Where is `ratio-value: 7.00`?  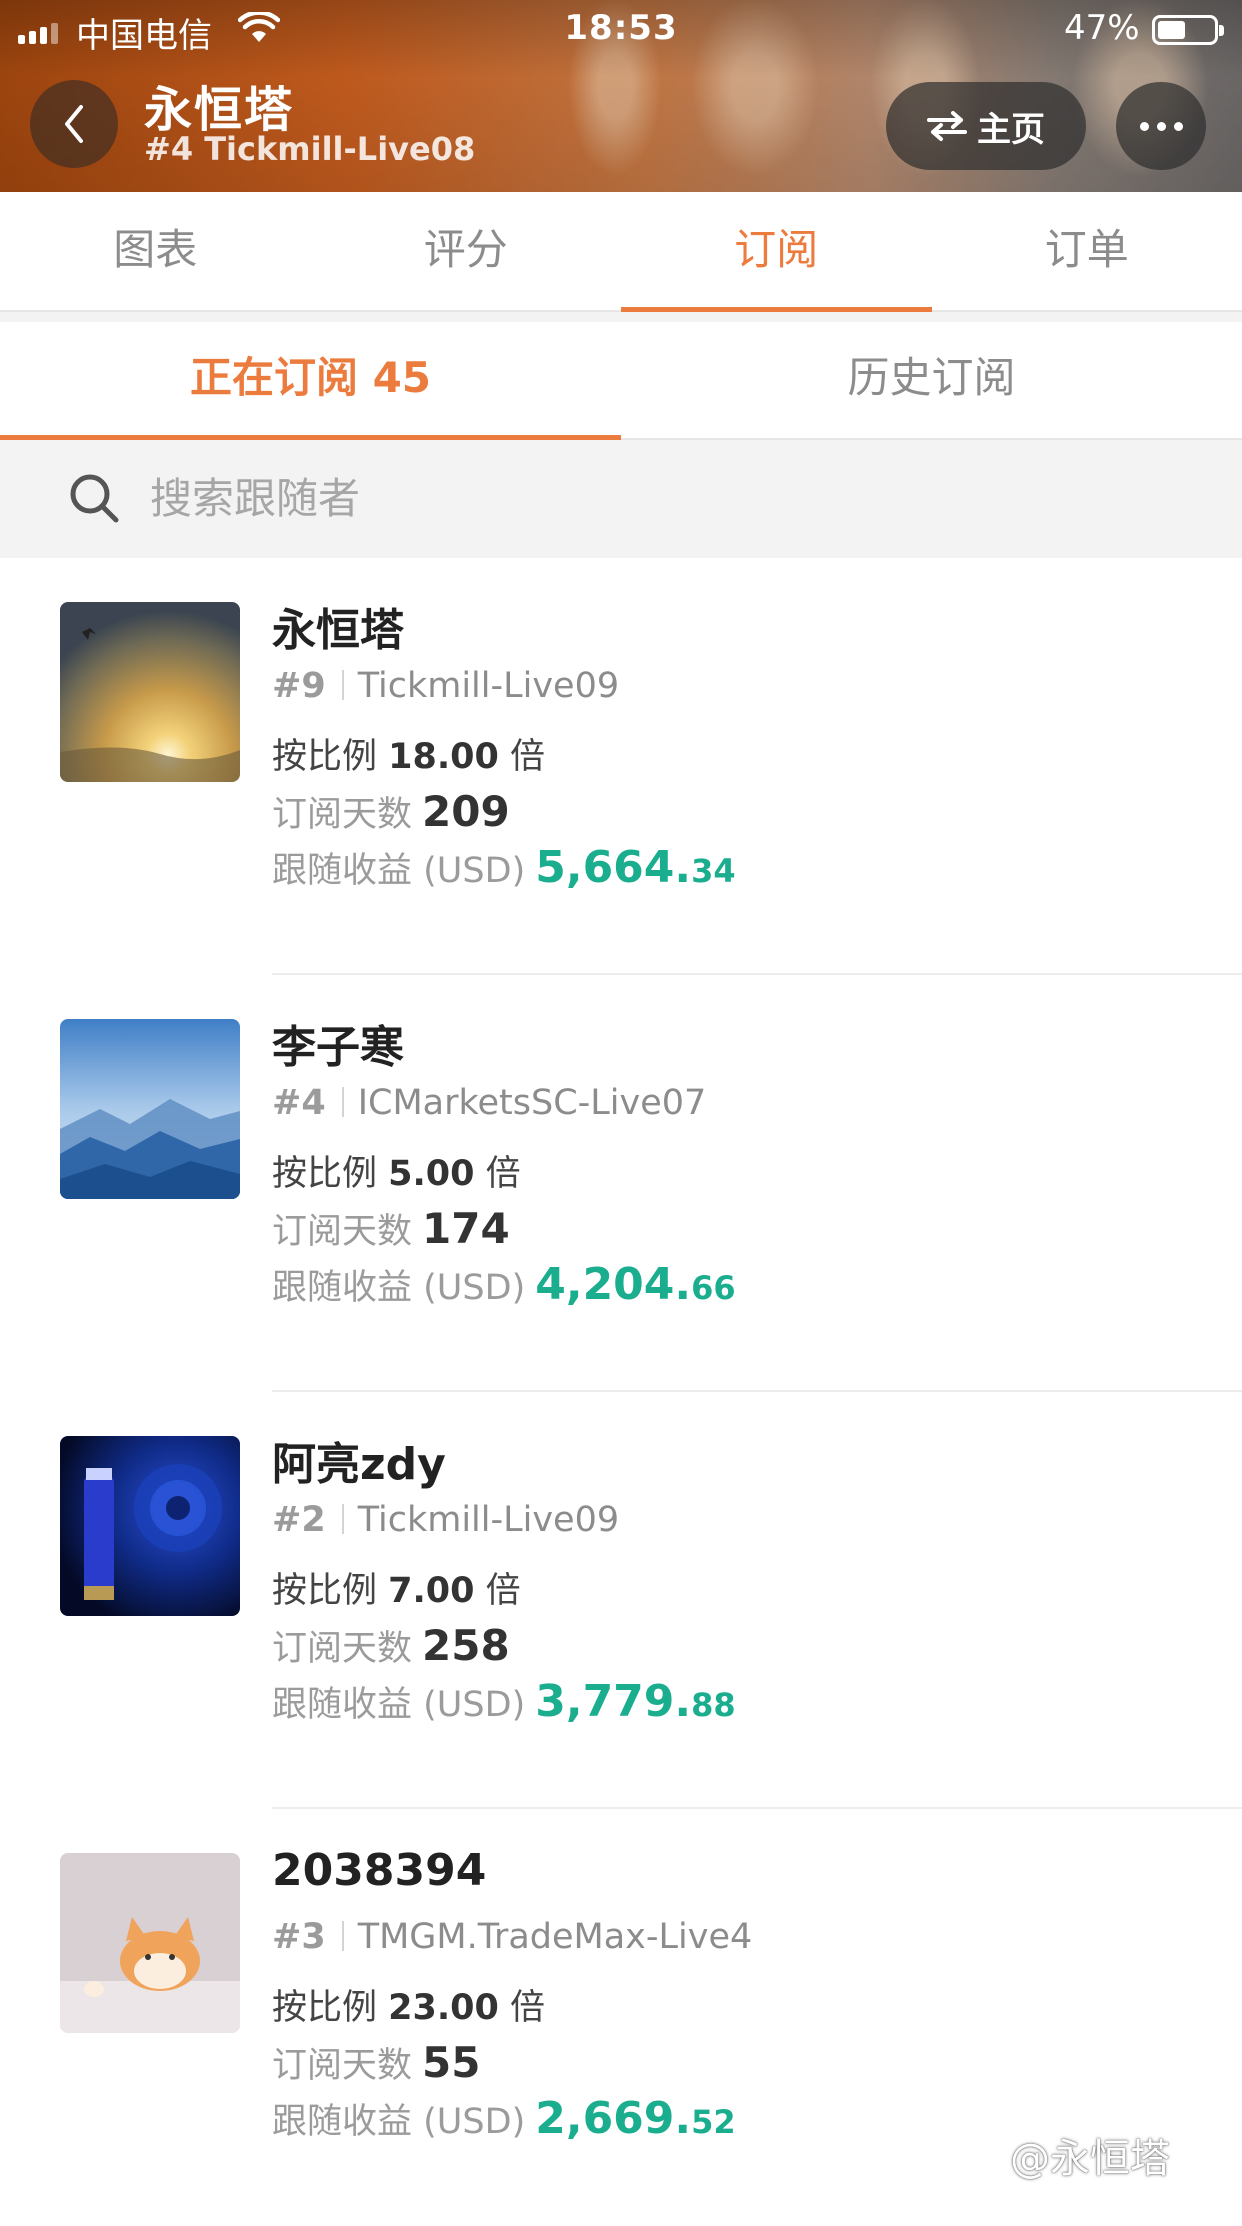 ratio-value: 7.00 is located at coordinates (431, 1591).